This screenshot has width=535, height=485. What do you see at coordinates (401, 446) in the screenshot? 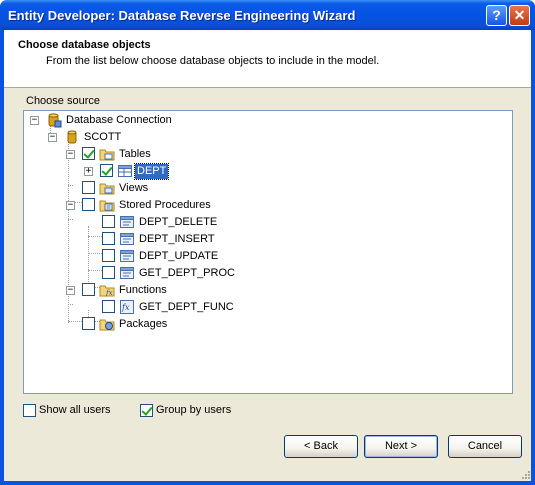
I see `next-button: Next >` at bounding box center [401, 446].